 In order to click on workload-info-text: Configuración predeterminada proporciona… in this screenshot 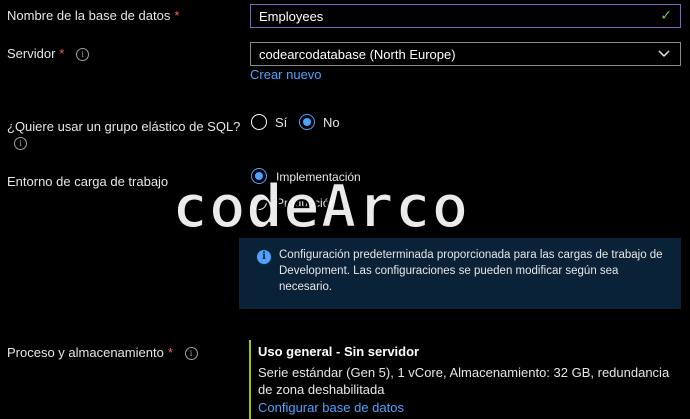, I will do `click(471, 271)`.